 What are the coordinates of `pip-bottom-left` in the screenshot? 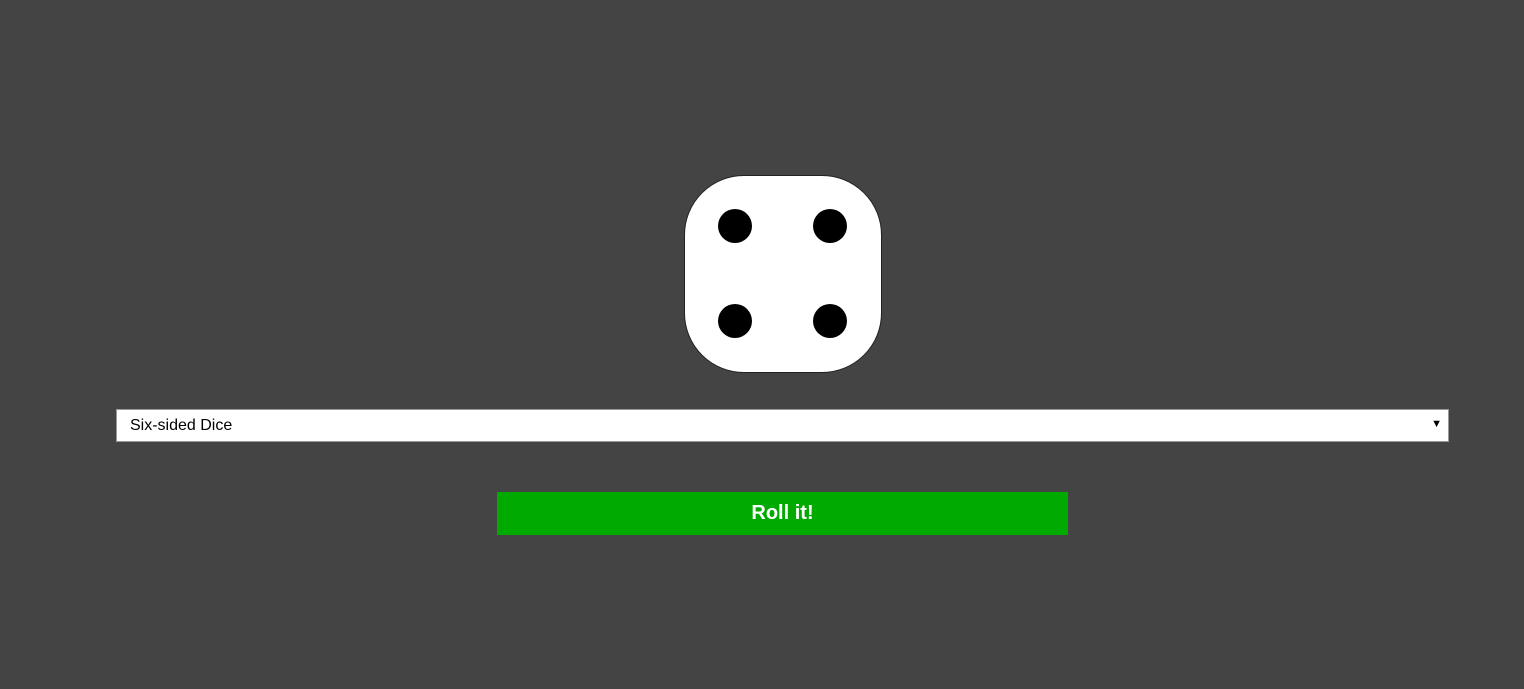 It's located at (735, 321).